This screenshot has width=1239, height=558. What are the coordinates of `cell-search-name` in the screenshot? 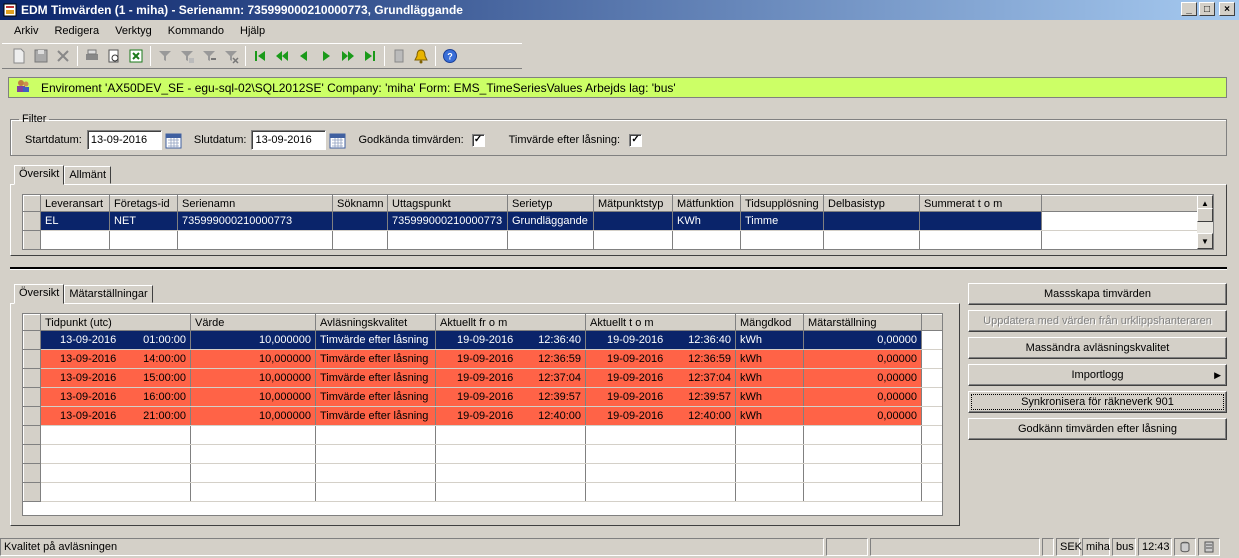 It's located at (360, 221).